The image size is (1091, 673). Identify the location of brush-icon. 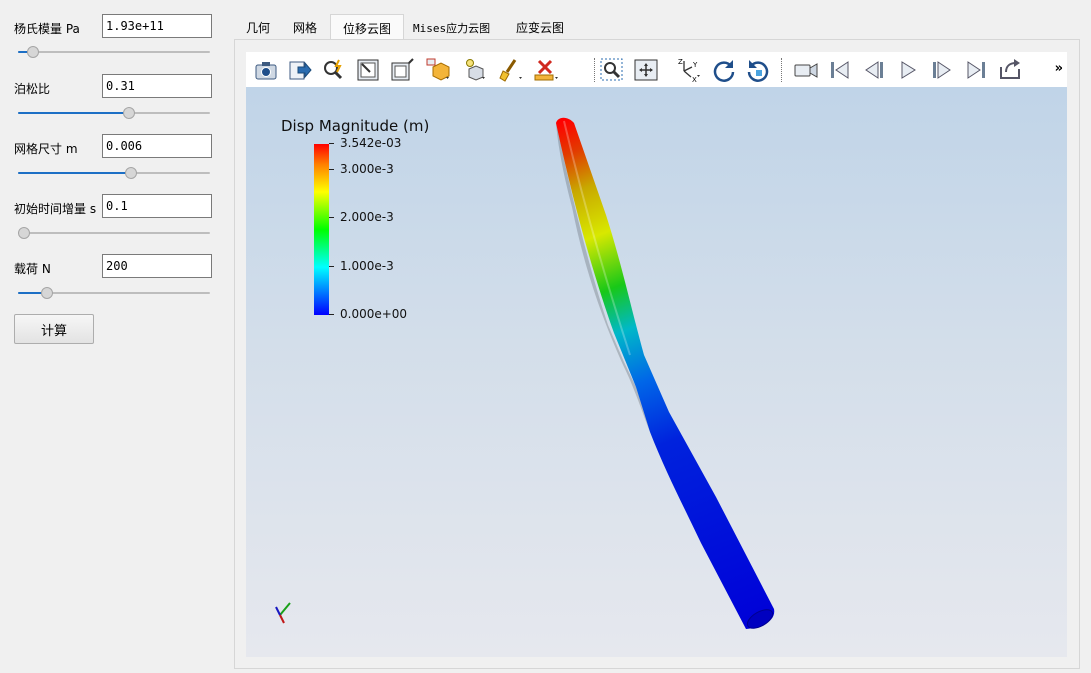
(510, 70).